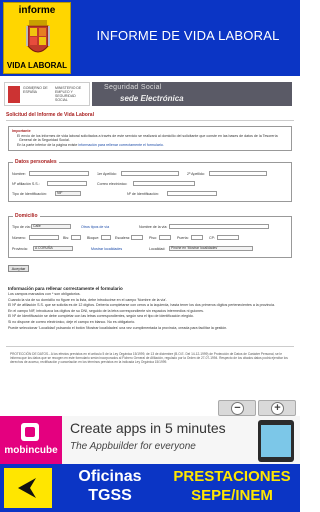 The image size is (320, 512). I want to click on oficinas-label-a: Oficinas, so click(110, 476).